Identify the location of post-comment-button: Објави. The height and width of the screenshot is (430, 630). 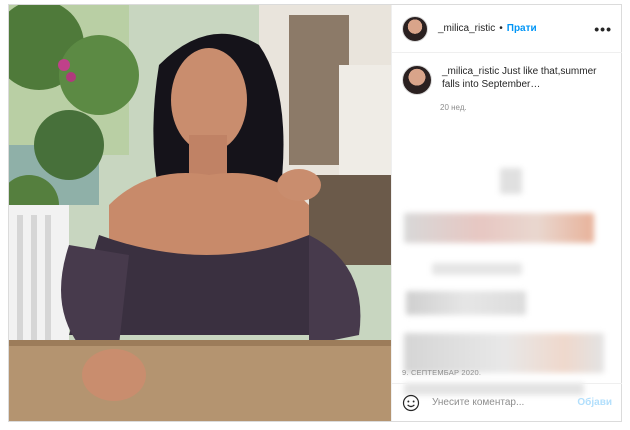
(594, 402).